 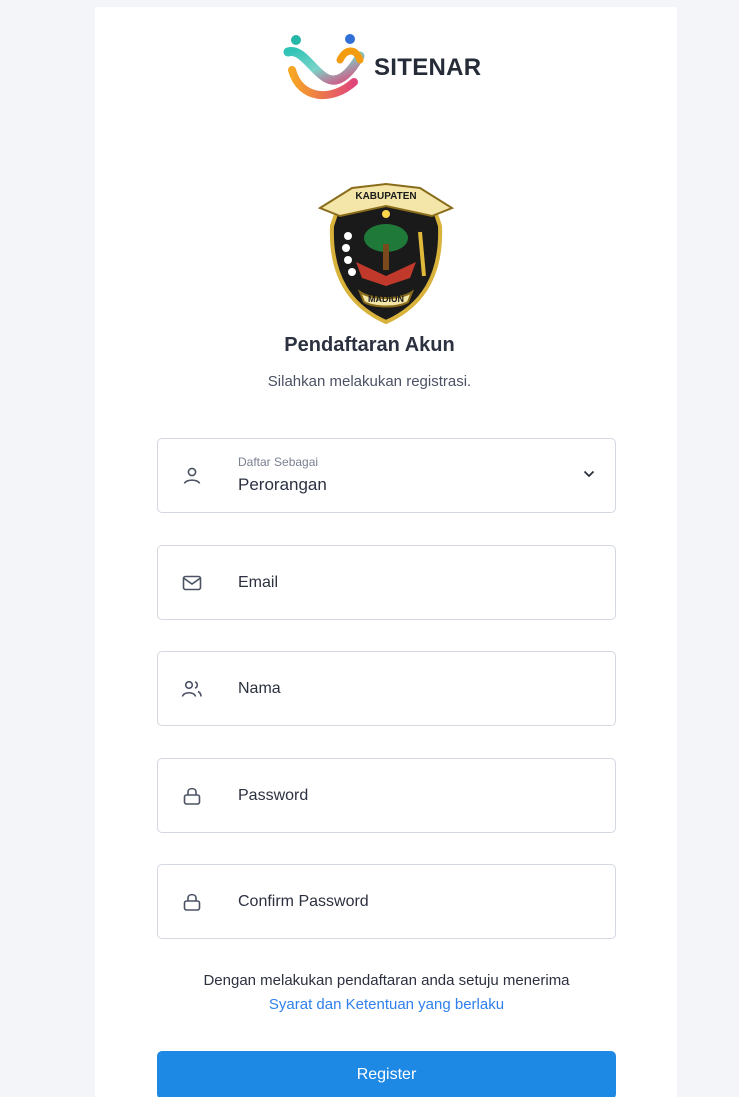 I want to click on password-placeholder: Password, so click(x=273, y=795).